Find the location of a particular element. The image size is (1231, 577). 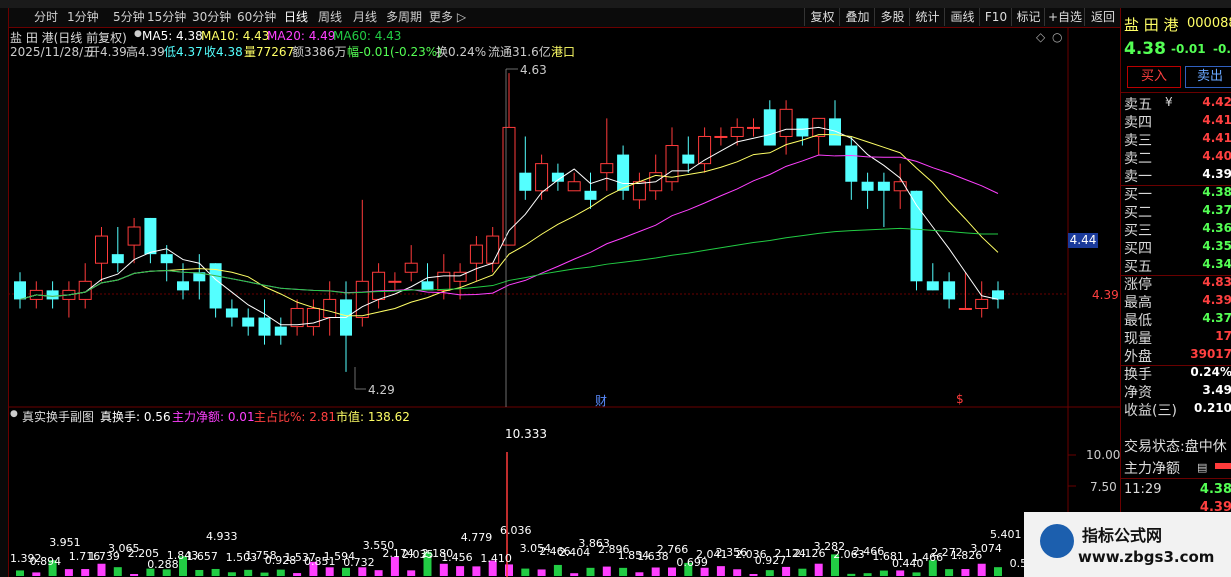

subchart-collapse-icon: ● is located at coordinates (14, 414).